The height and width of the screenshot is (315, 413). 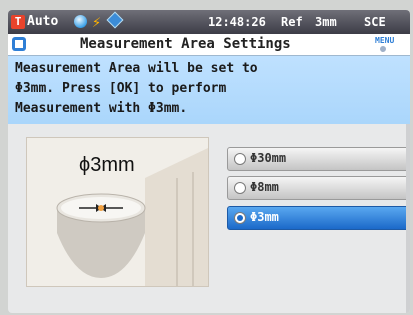 I want to click on message-line-3: Measurement with Φ3mm., so click(x=101, y=108).